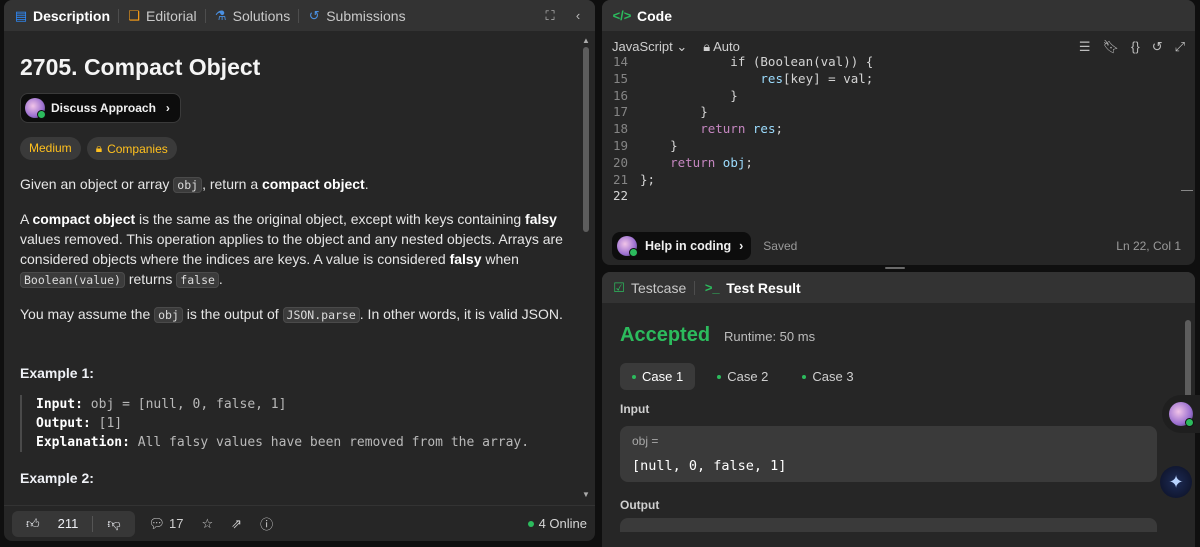  Describe the element at coordinates (895, 268) in the screenshot. I see `panel-resize-handle` at that location.